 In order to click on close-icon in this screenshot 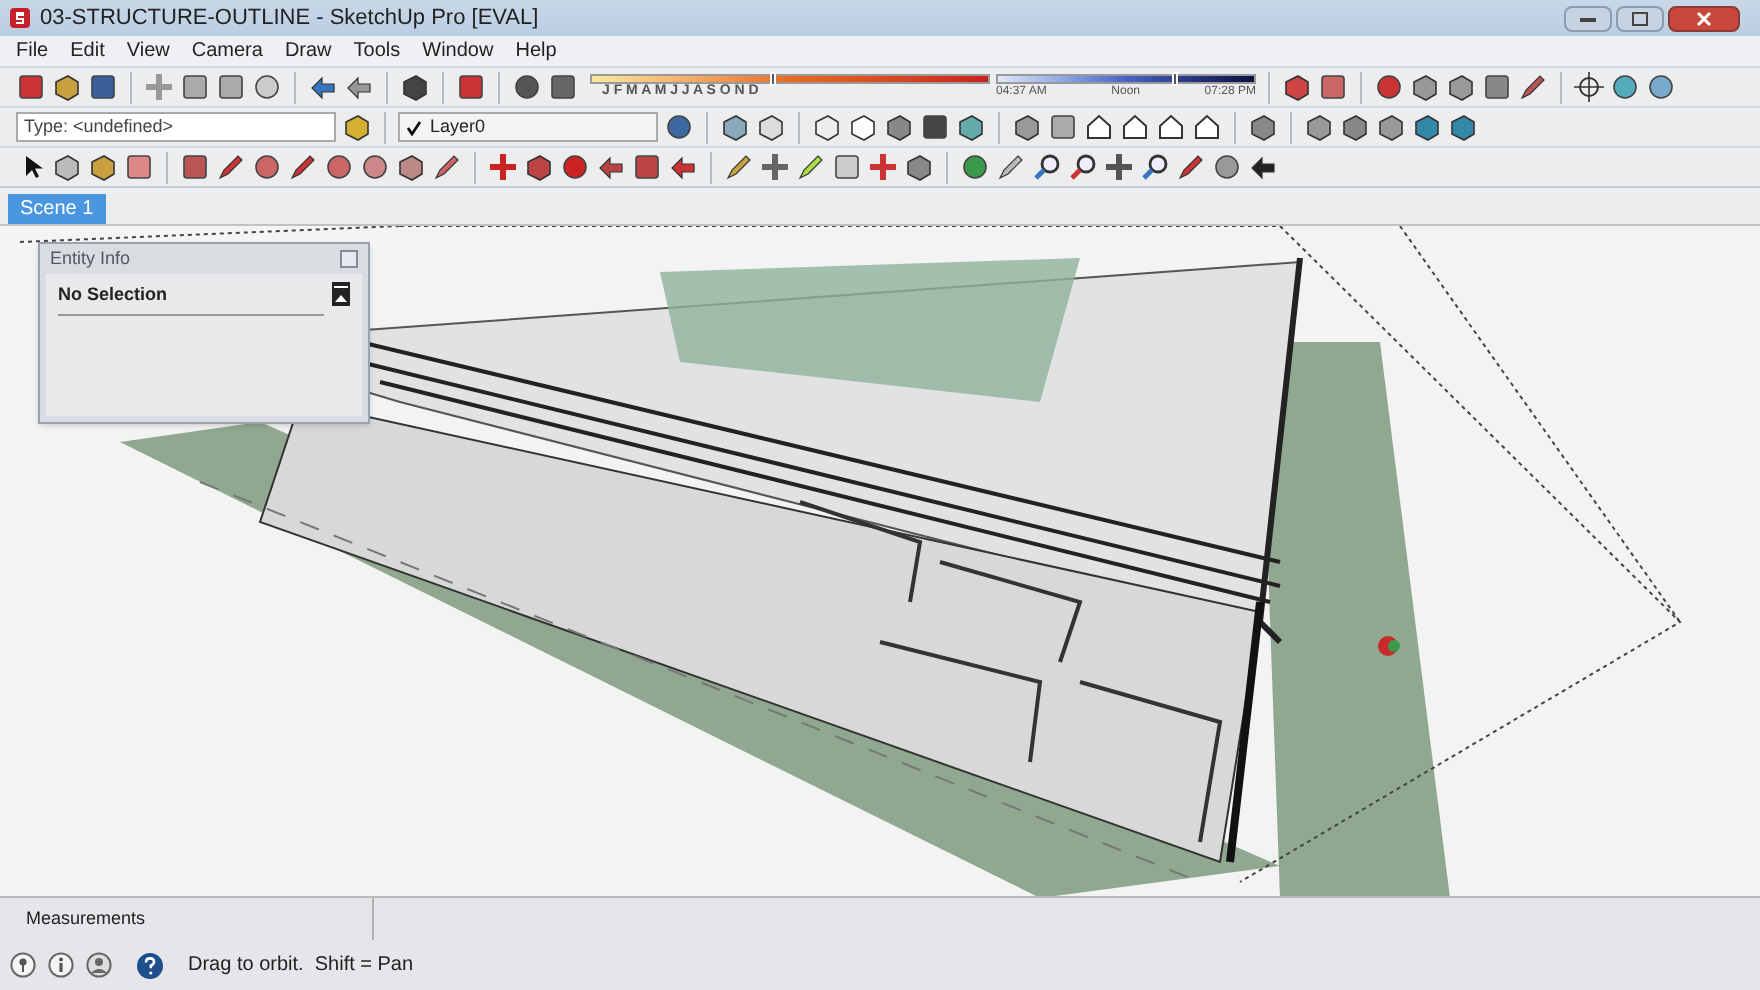, I will do `click(1704, 18)`.